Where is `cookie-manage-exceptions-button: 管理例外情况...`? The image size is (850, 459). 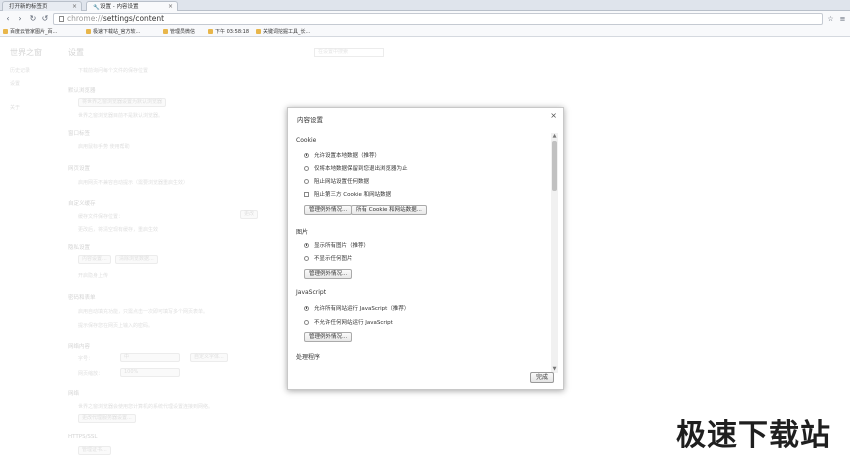
cookie-manage-exceptions-button: 管理例外情况... is located at coordinates (328, 210).